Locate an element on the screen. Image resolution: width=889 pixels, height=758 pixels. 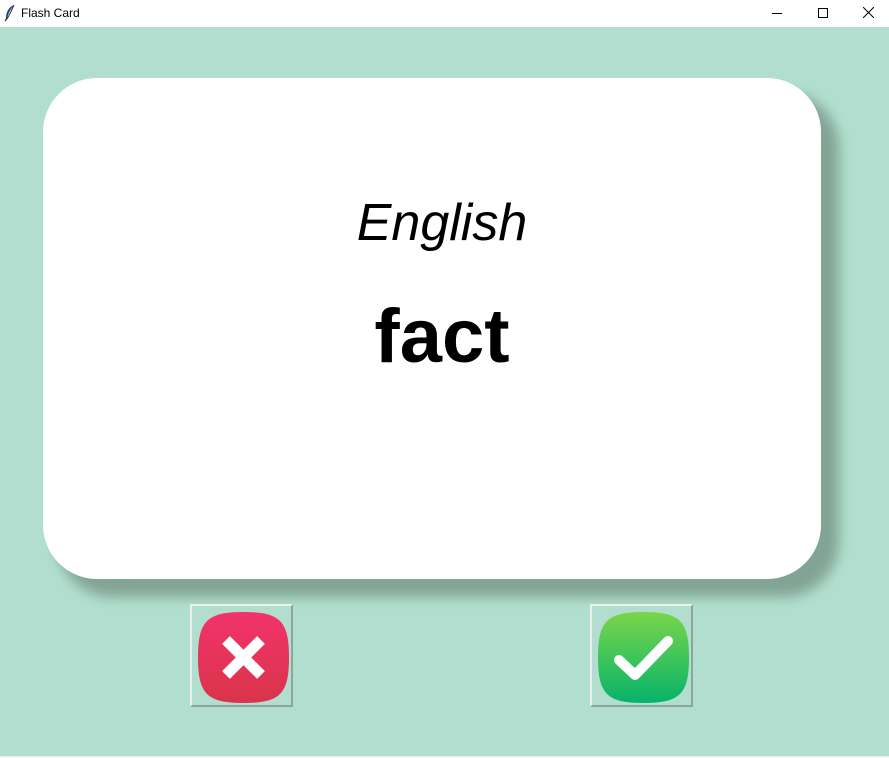
feather-icon is located at coordinates (10, 13).